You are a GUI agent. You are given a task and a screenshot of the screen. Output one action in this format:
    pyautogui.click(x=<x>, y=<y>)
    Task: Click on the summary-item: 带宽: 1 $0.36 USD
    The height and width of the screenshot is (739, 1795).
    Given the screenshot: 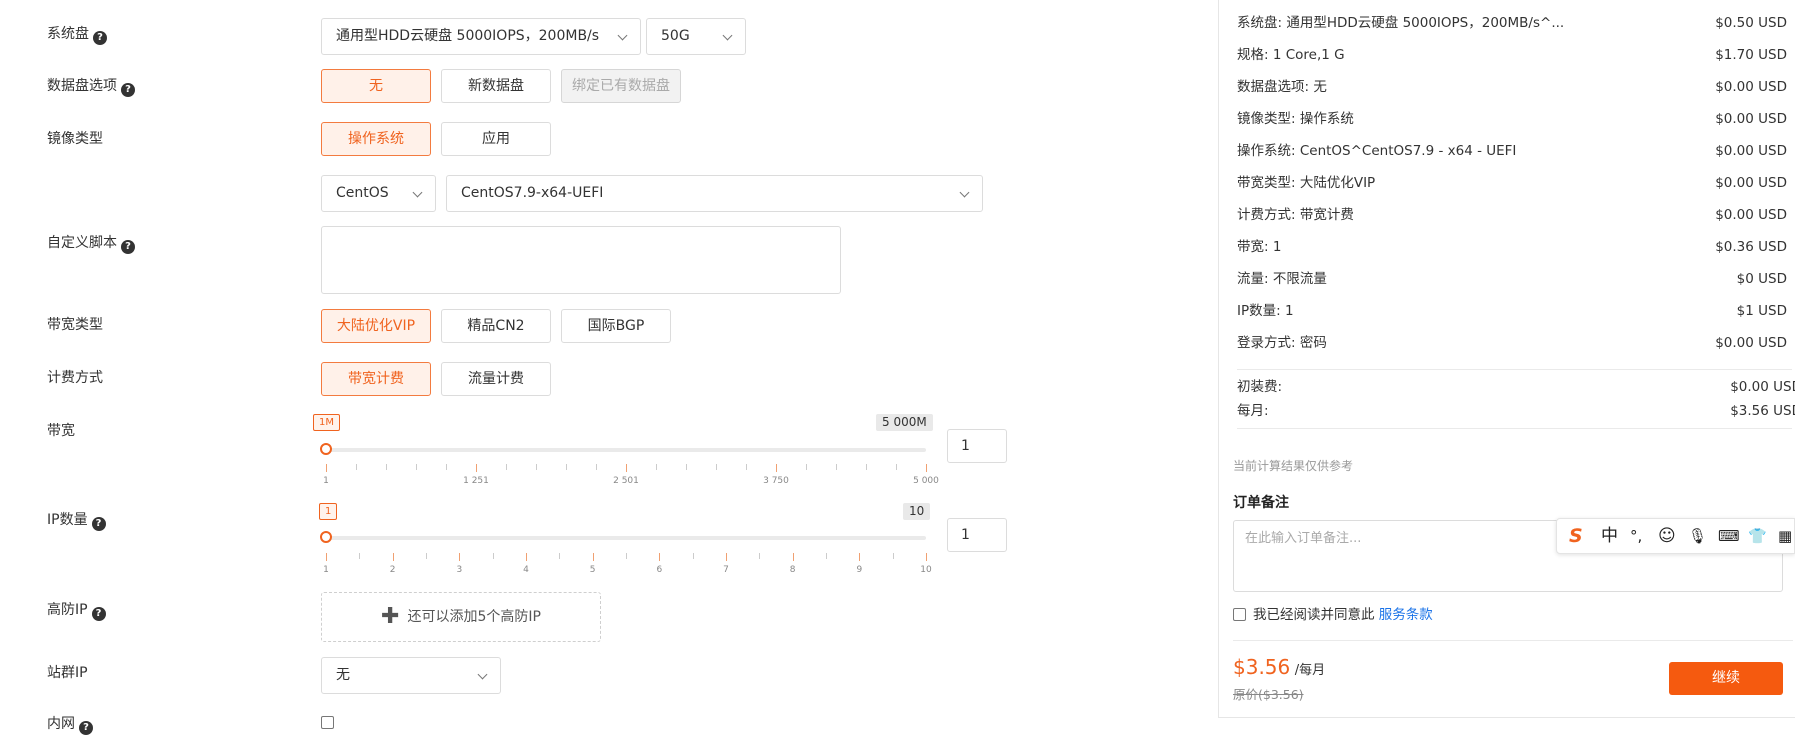 What is the action you would take?
    pyautogui.click(x=1512, y=247)
    